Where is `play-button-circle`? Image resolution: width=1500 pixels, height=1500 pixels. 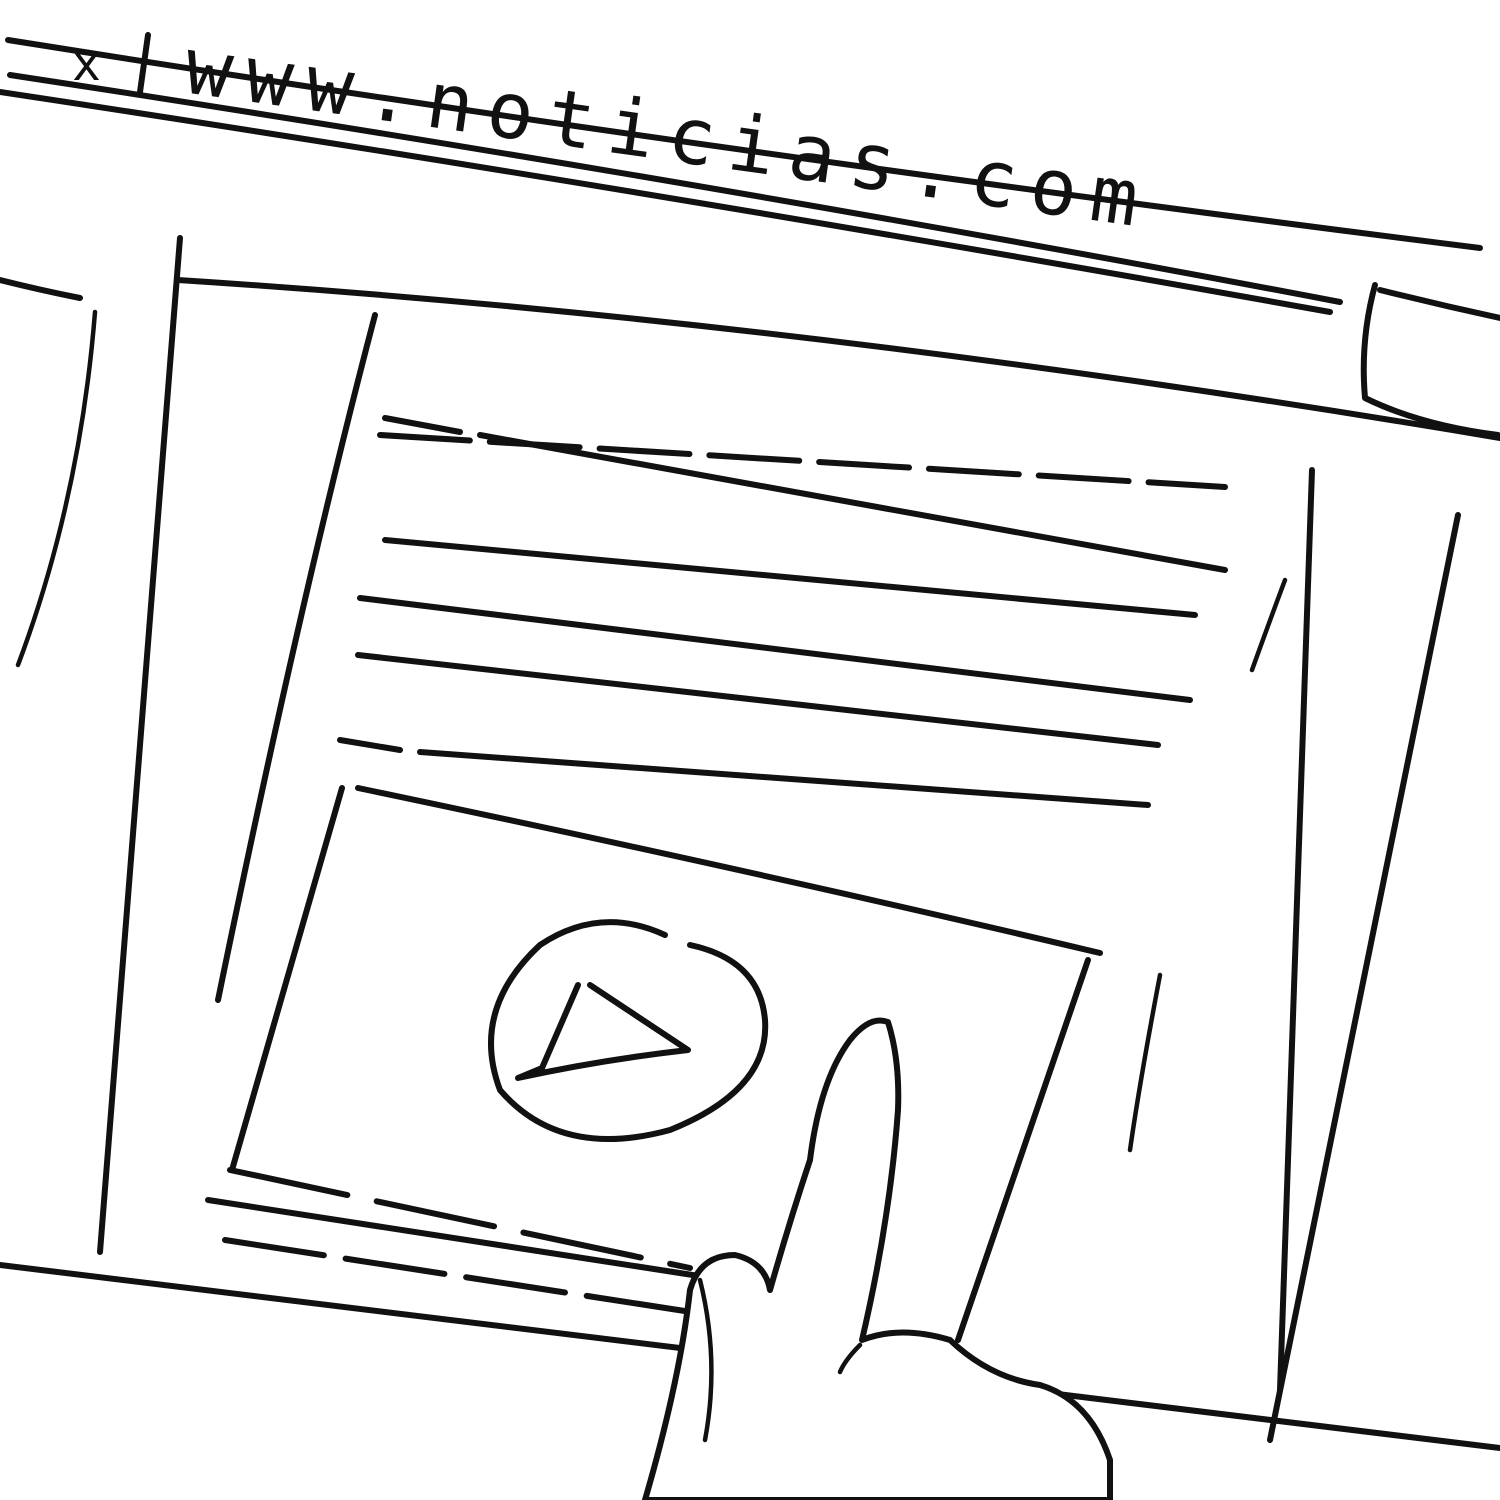 play-button-circle is located at coordinates (628, 1030).